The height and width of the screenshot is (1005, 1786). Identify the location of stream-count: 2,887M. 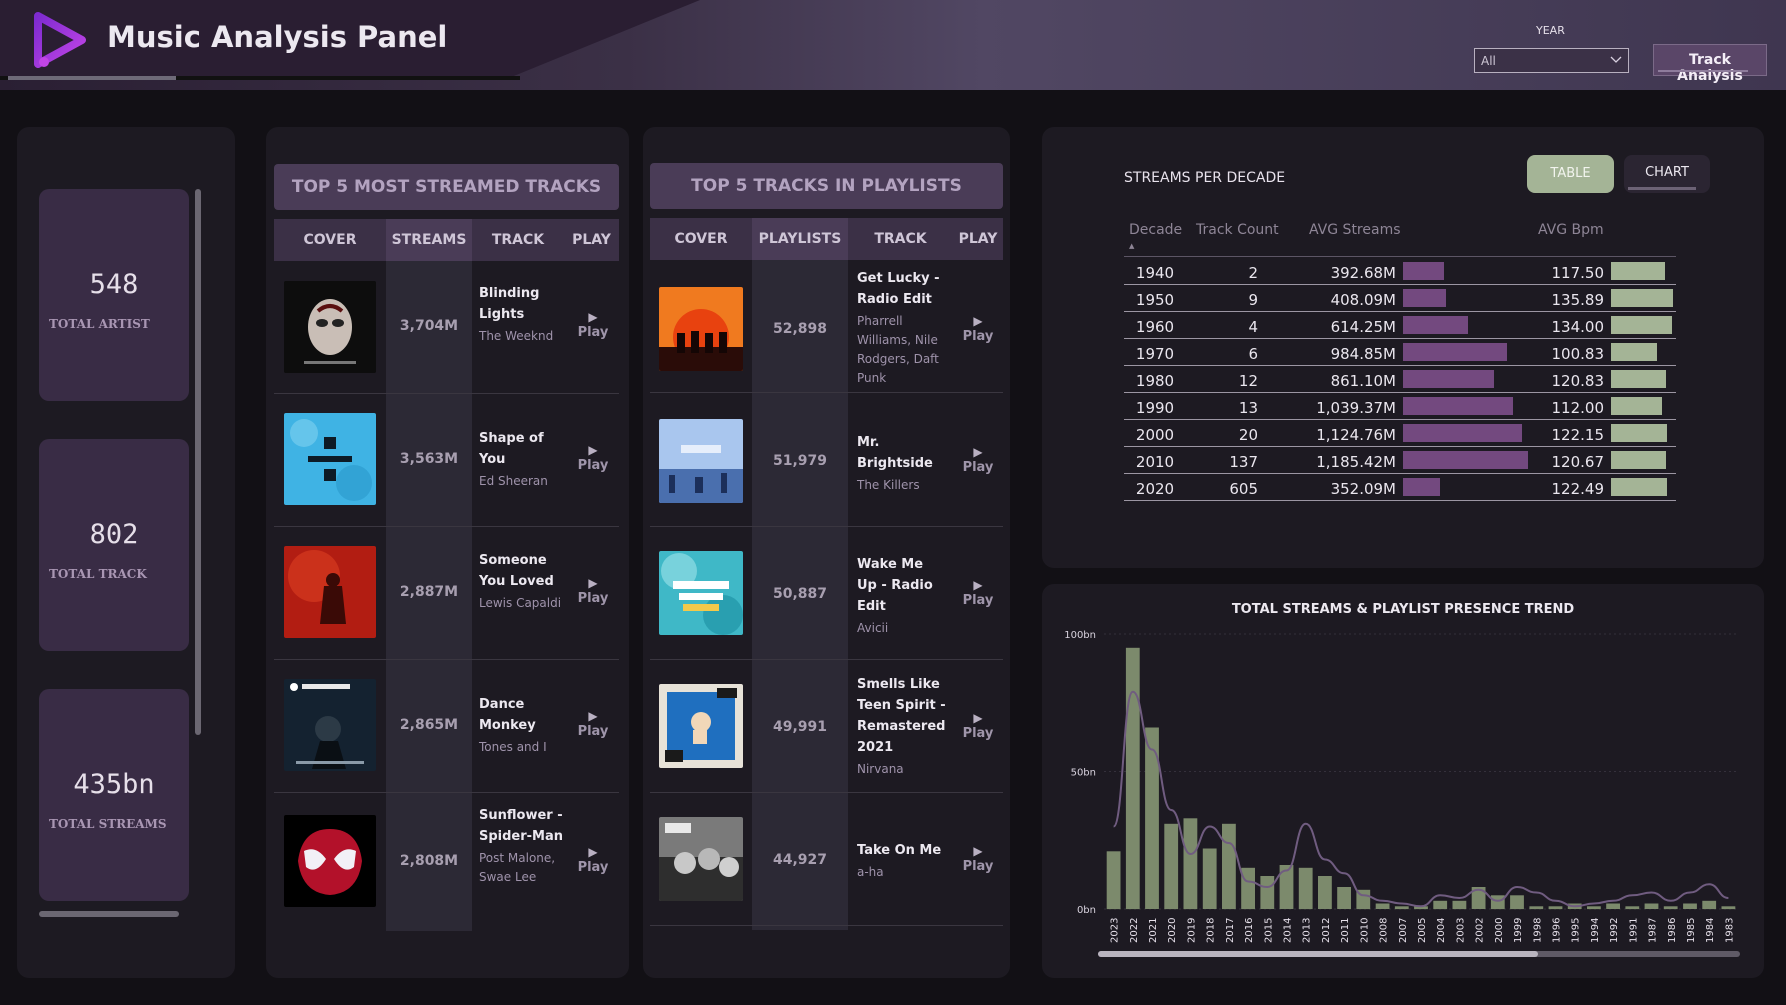
(429, 592).